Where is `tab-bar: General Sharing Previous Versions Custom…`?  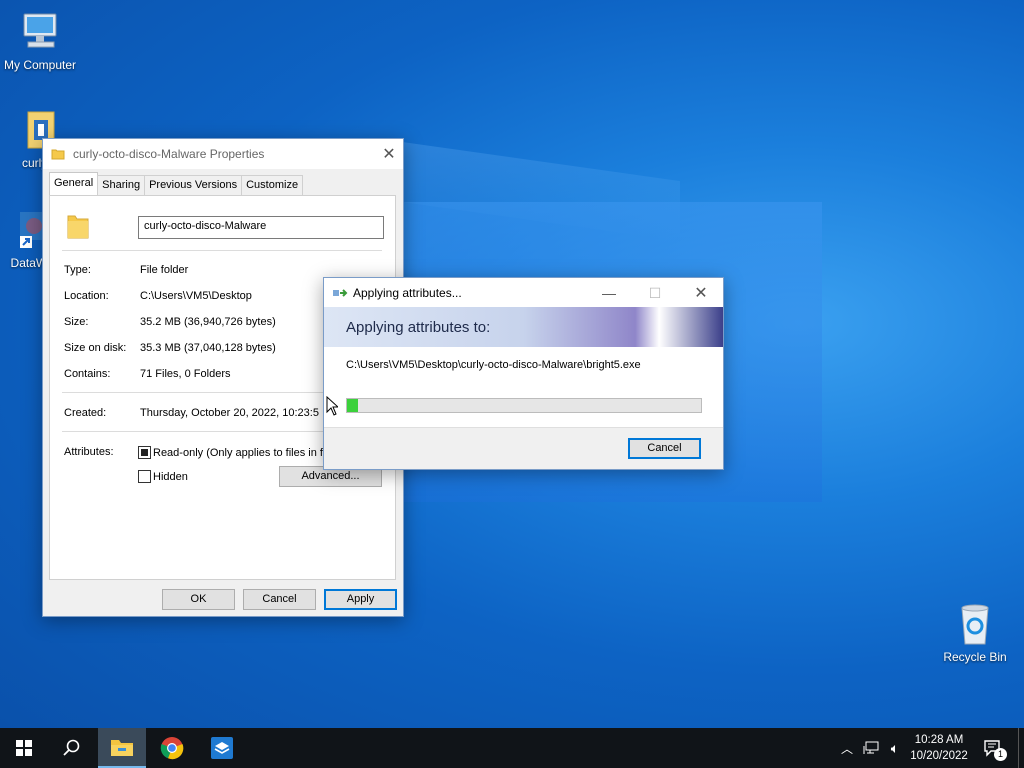 tab-bar: General Sharing Previous Versions Custom… is located at coordinates (176, 183).